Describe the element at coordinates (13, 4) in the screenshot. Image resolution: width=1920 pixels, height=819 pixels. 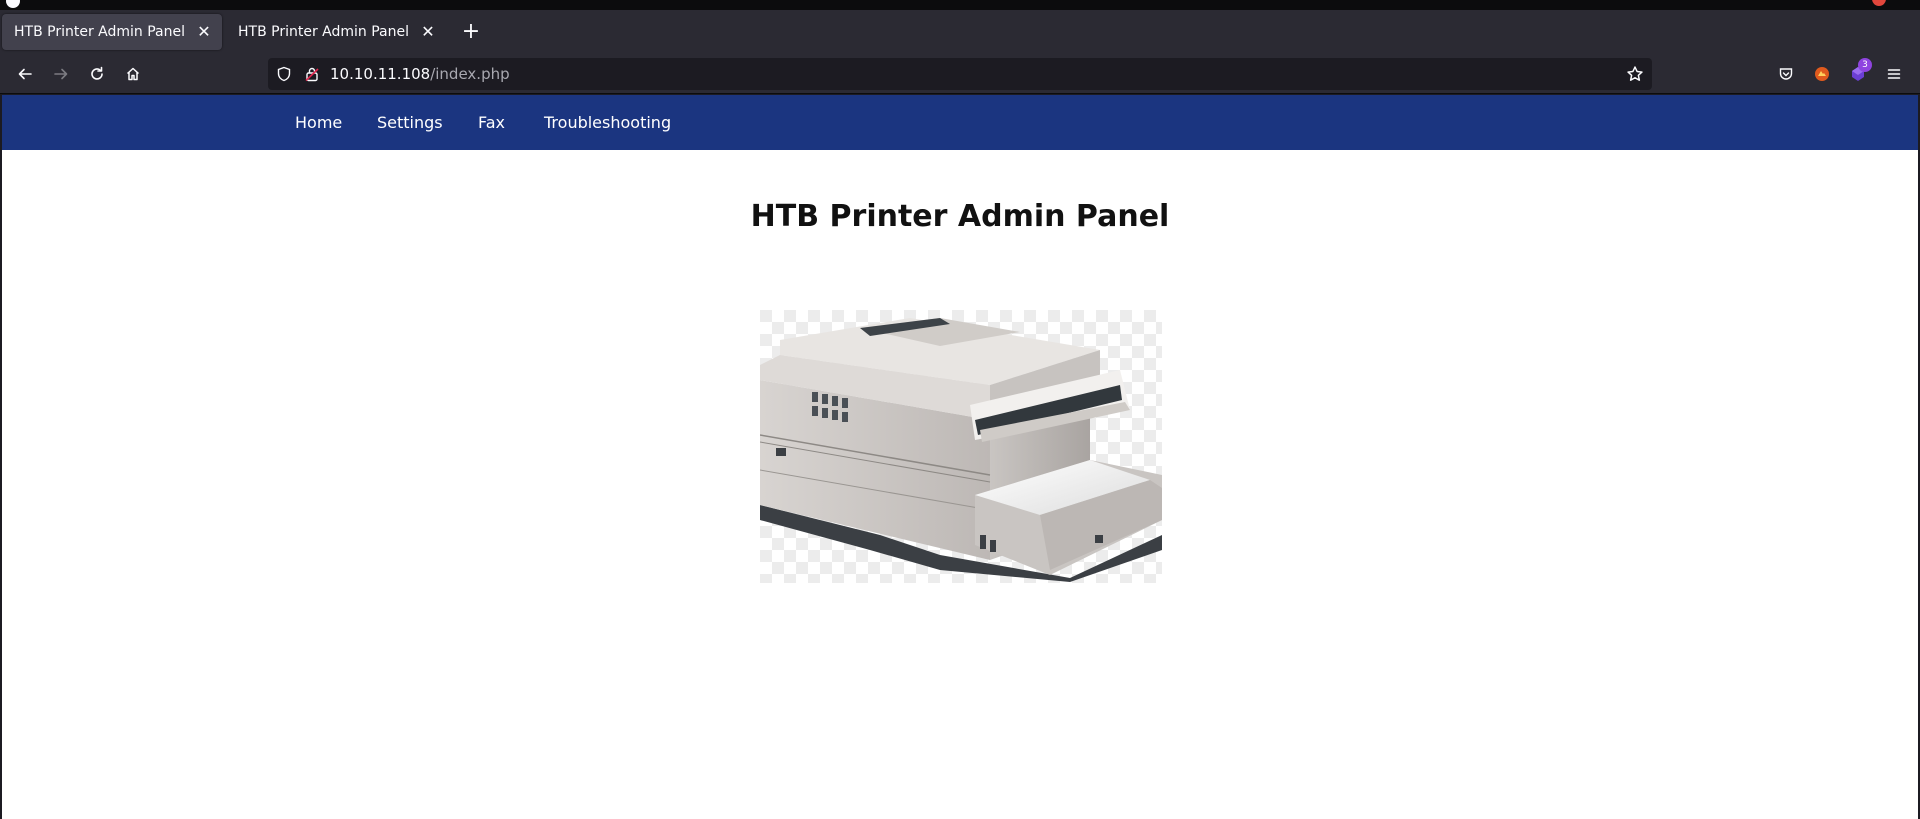
I see `window-control-icon` at that location.